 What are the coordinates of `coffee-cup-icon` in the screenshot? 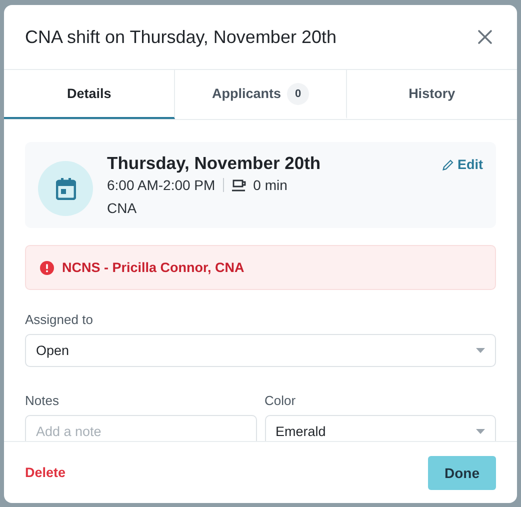 It's located at (240, 185).